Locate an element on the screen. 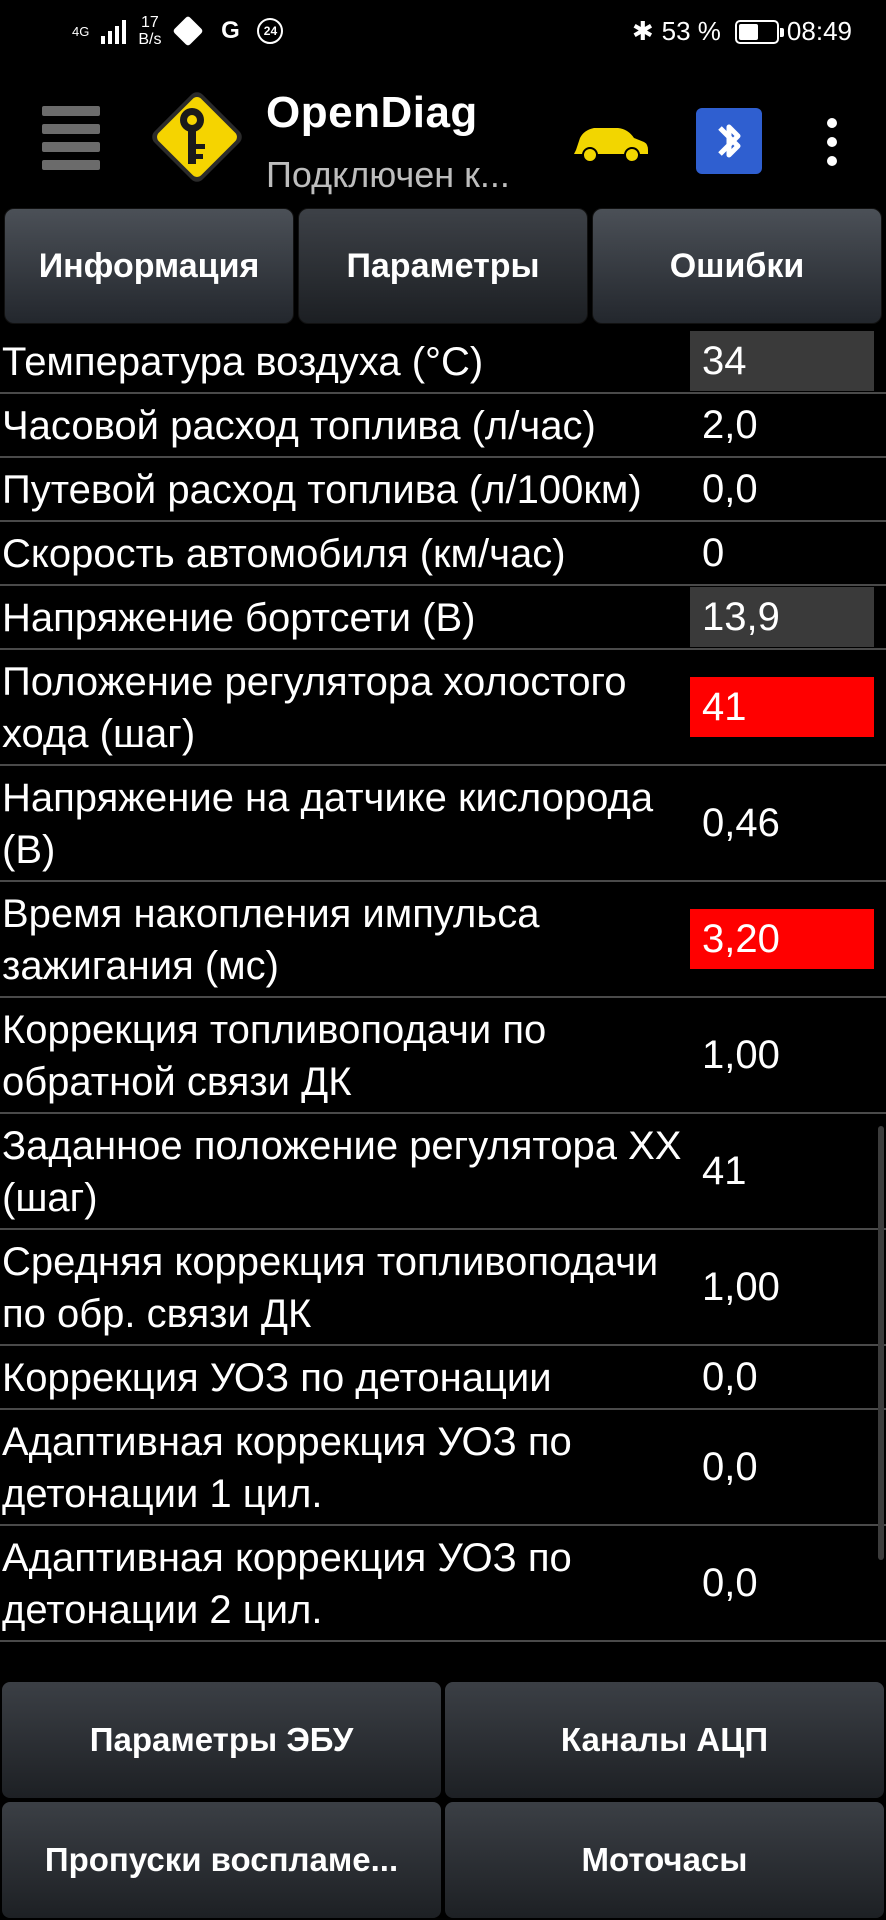 The image size is (886, 1920). navigation-icon is located at coordinates (188, 31).